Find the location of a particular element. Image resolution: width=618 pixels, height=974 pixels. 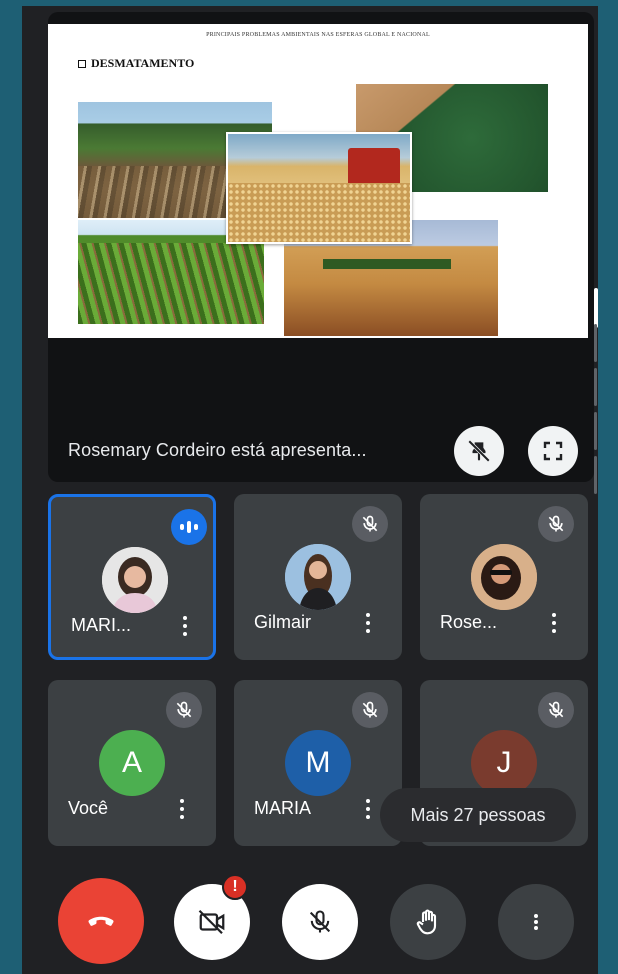

participant-tile: Gilmair is located at coordinates (318, 577).